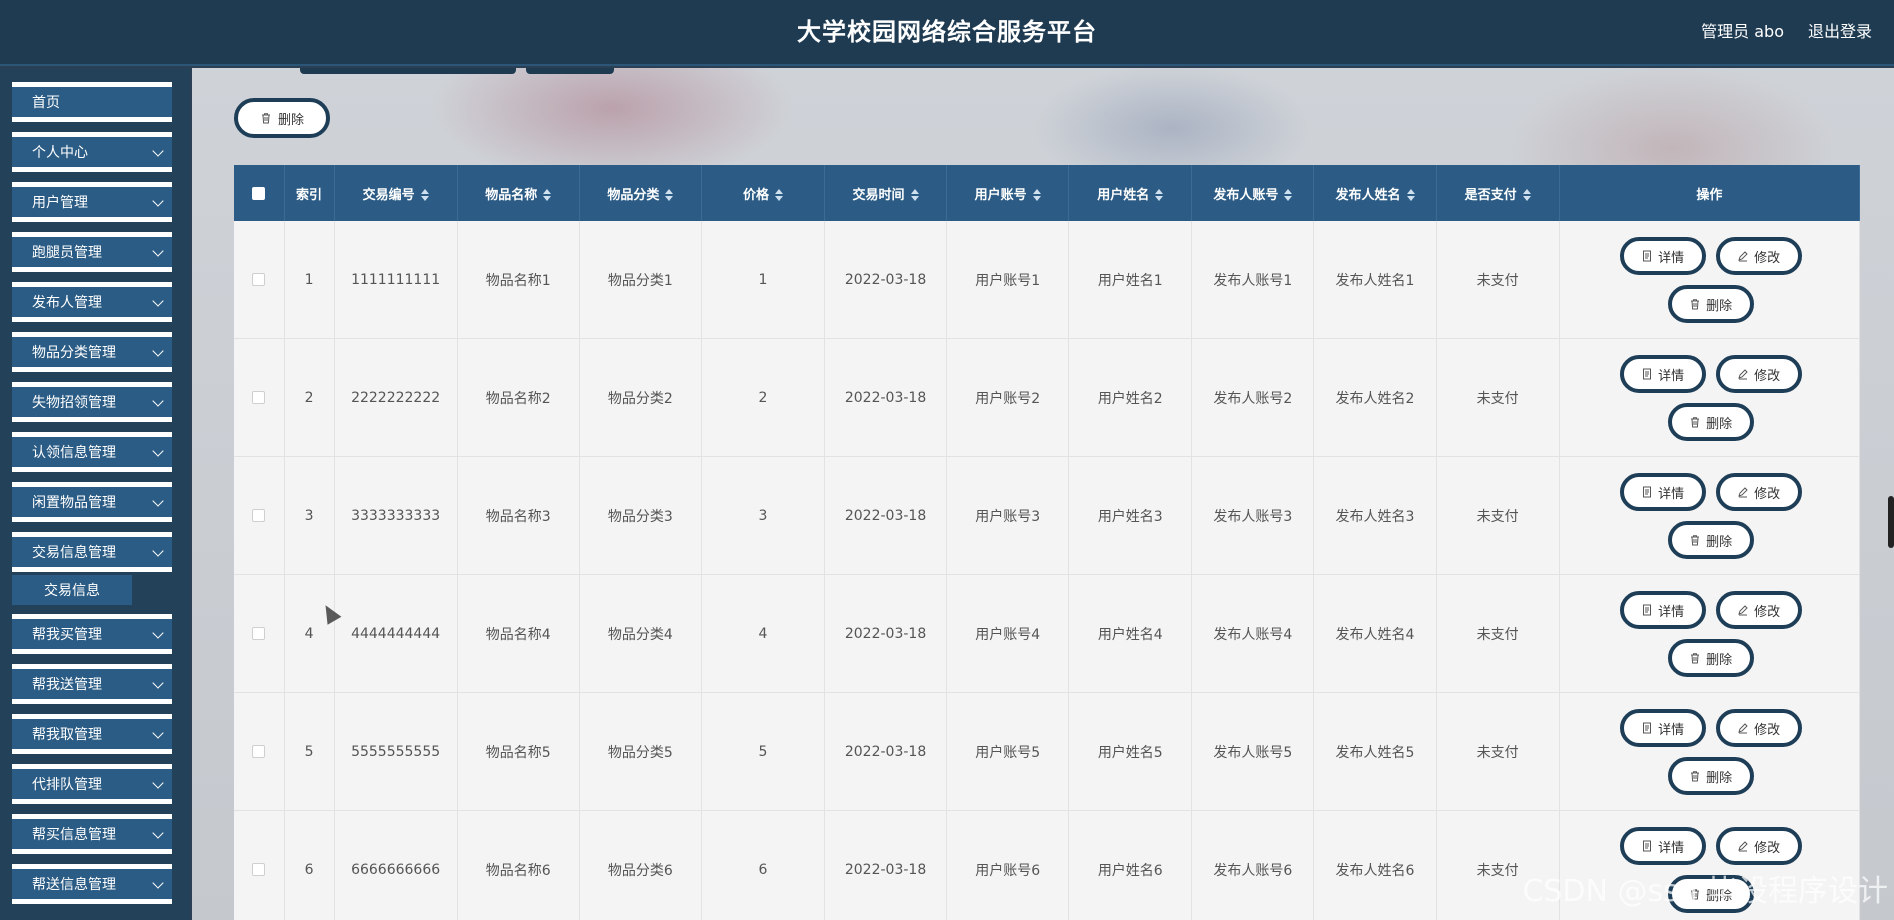  What do you see at coordinates (1130, 193) in the screenshot?
I see `column-header: 用户姓名` at bounding box center [1130, 193].